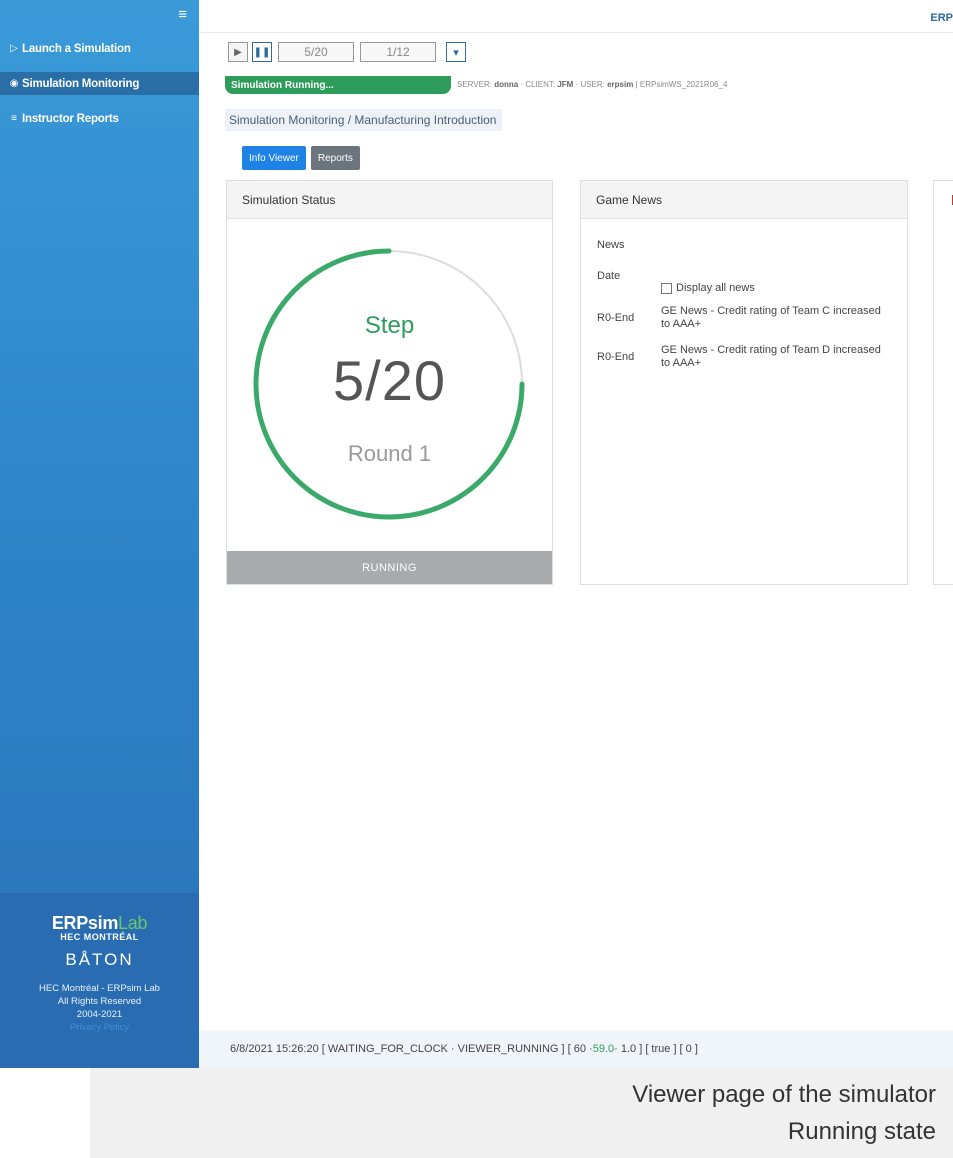  What do you see at coordinates (476, 84) in the screenshot?
I see `server-prefix: SERVER:` at bounding box center [476, 84].